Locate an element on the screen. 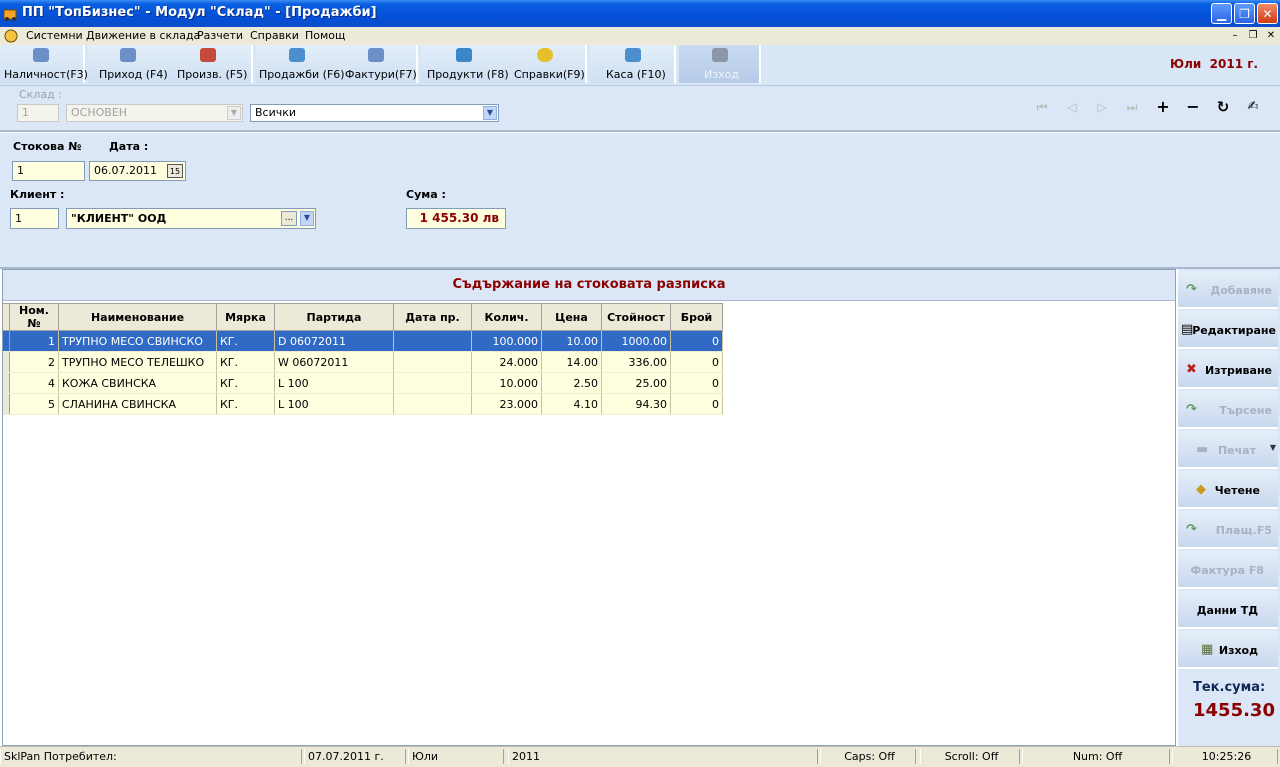 Image resolution: width=1280 pixels, height=767 pixels. client-label: Клиент : is located at coordinates (37, 194).